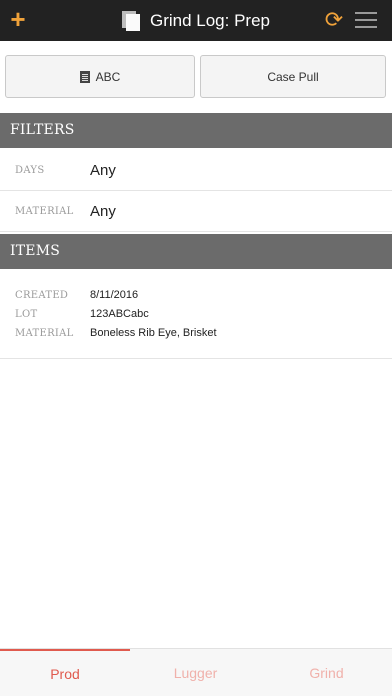  I want to click on top-bar: + Grind Log: Prep ⟳, so click(196, 20).